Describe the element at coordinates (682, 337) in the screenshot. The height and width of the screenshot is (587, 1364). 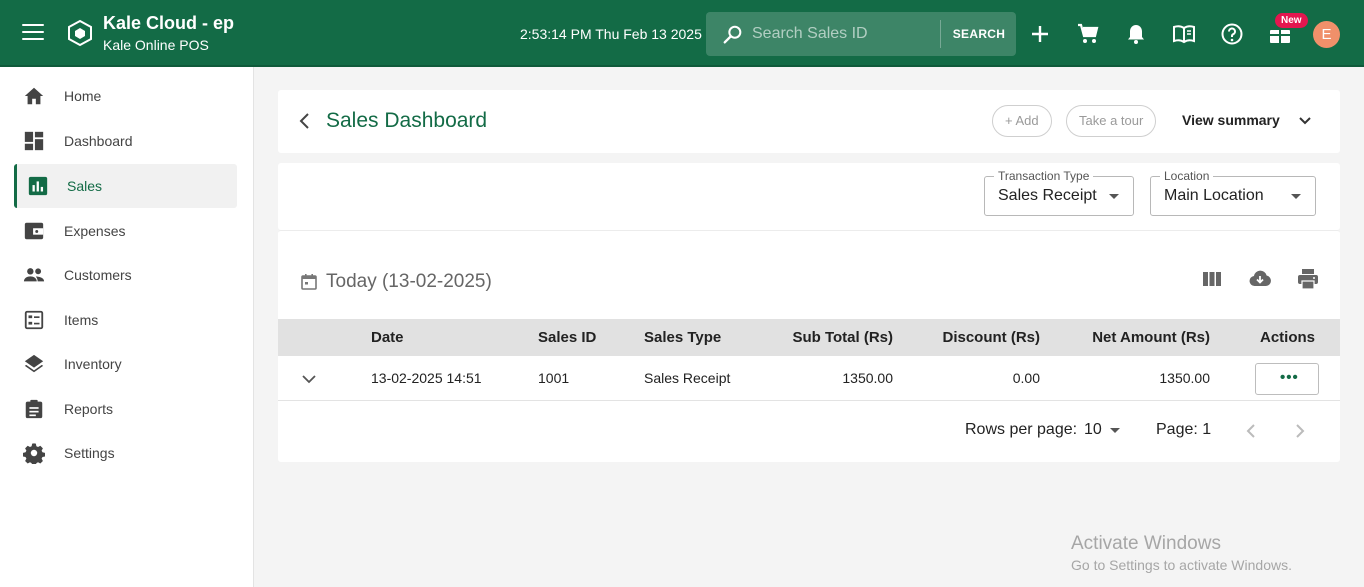
I see `column-header-sales-type: Sales Type` at that location.